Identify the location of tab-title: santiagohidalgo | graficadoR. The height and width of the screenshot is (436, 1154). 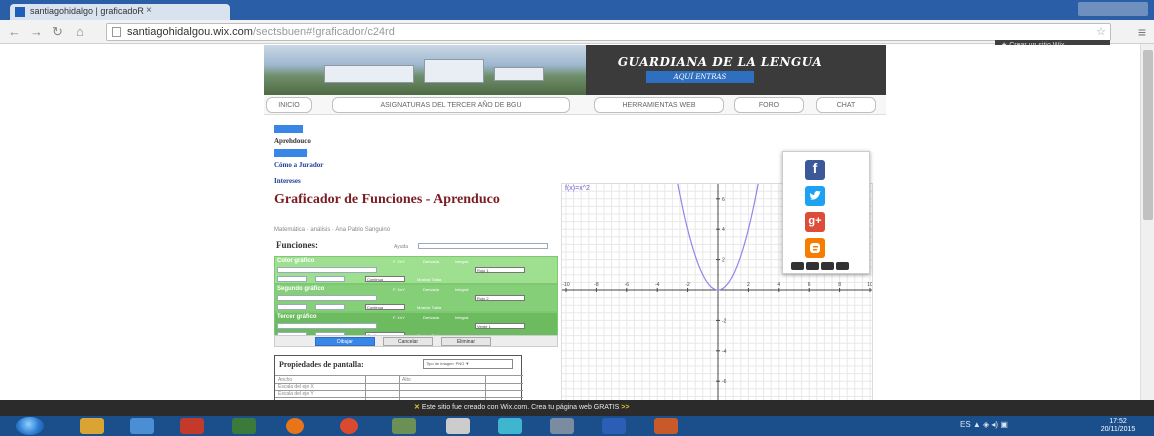
(87, 11).